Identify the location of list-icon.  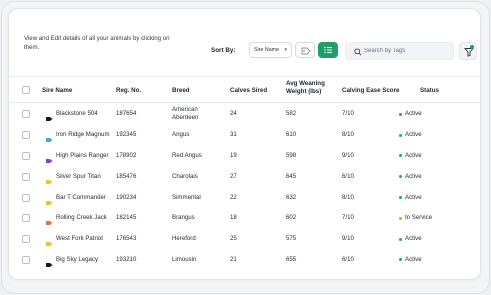
(328, 50).